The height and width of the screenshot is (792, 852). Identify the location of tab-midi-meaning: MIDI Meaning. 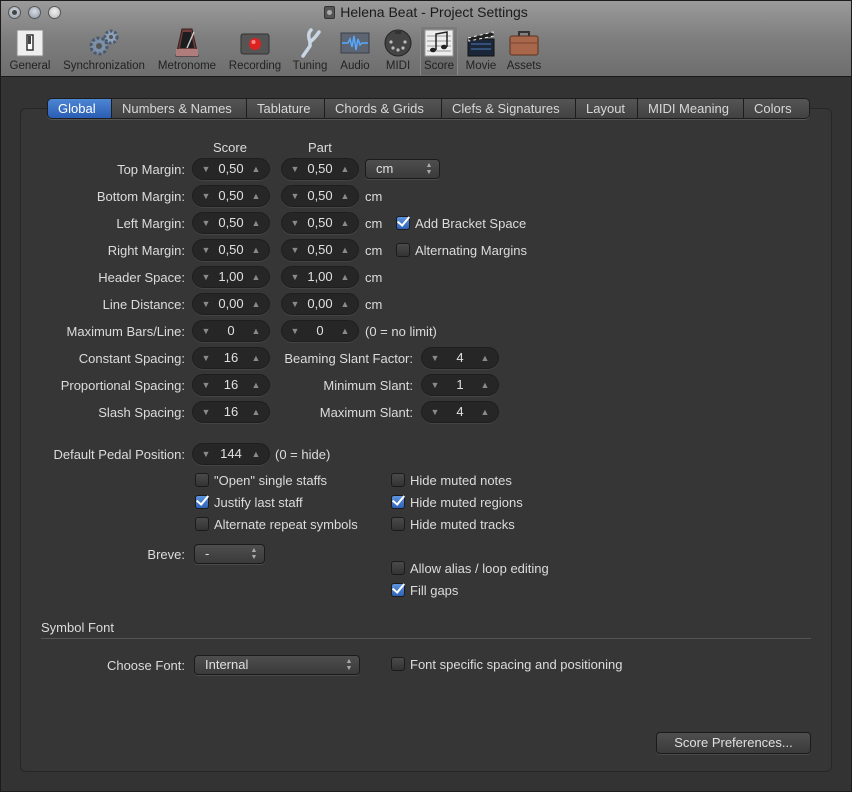
(691, 108).